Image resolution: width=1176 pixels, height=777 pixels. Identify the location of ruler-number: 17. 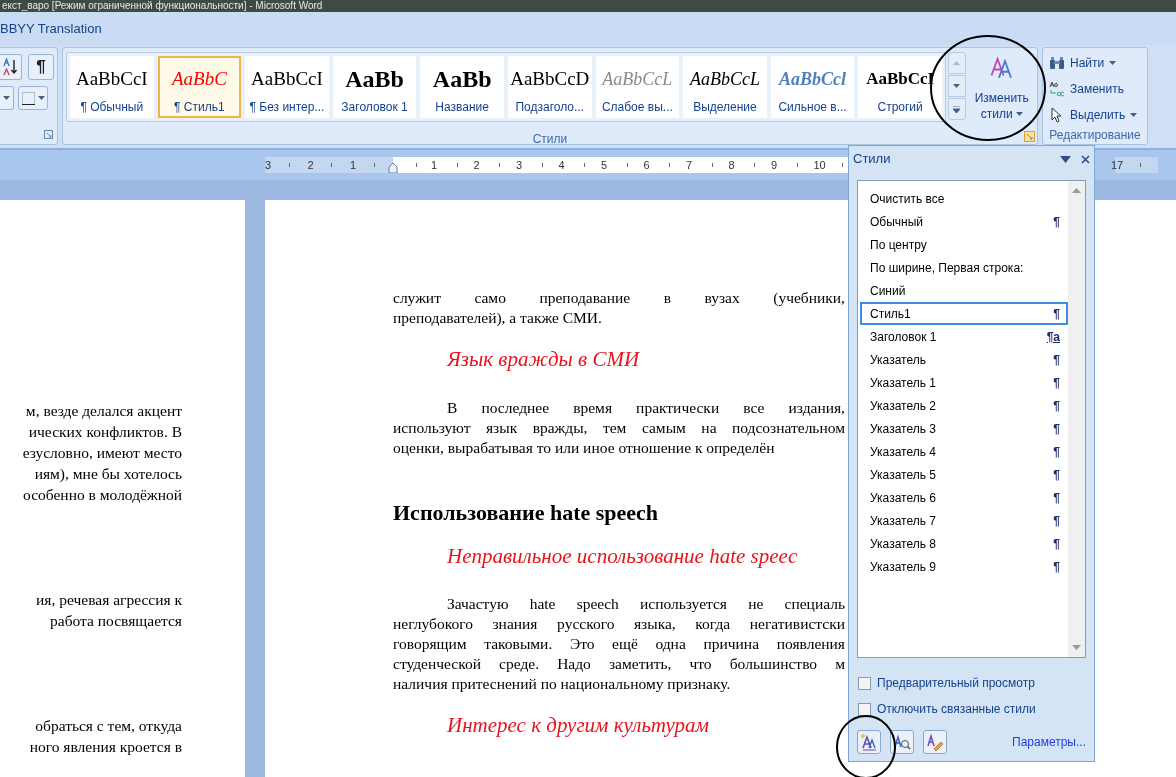
(1117, 165).